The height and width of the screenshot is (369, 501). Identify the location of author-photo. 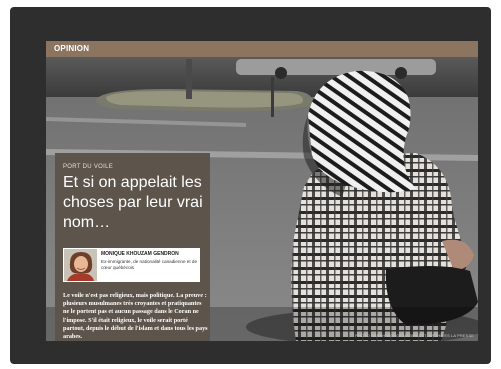
(80, 265).